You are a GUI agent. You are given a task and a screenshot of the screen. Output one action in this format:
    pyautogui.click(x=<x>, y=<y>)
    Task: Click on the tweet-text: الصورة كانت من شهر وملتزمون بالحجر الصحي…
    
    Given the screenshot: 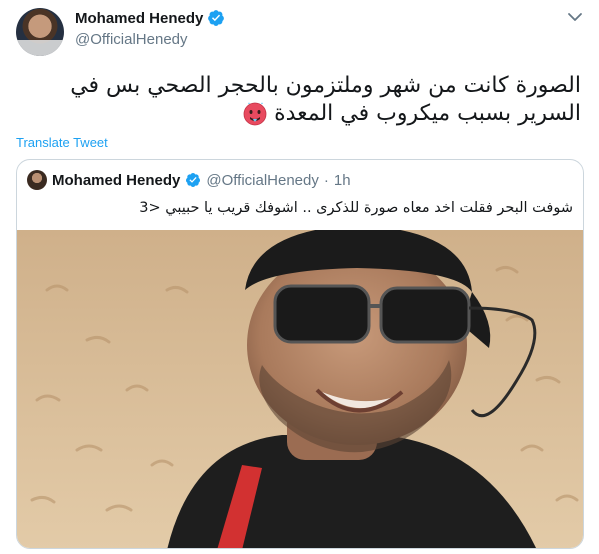 What is the action you would take?
    pyautogui.click(x=299, y=100)
    